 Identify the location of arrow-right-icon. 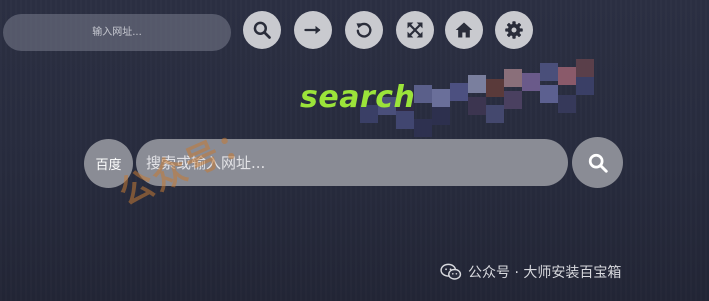
(312, 30).